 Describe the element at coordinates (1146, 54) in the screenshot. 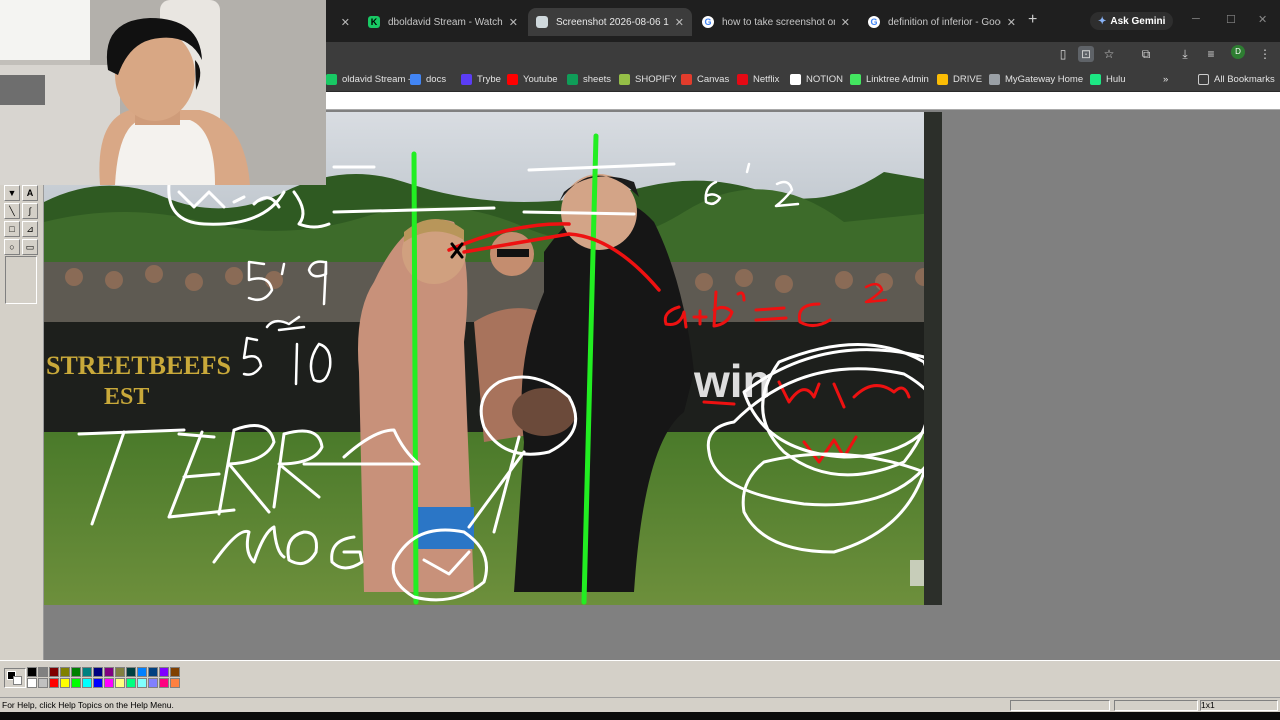

I see `extensions-icon: ⧉` at that location.